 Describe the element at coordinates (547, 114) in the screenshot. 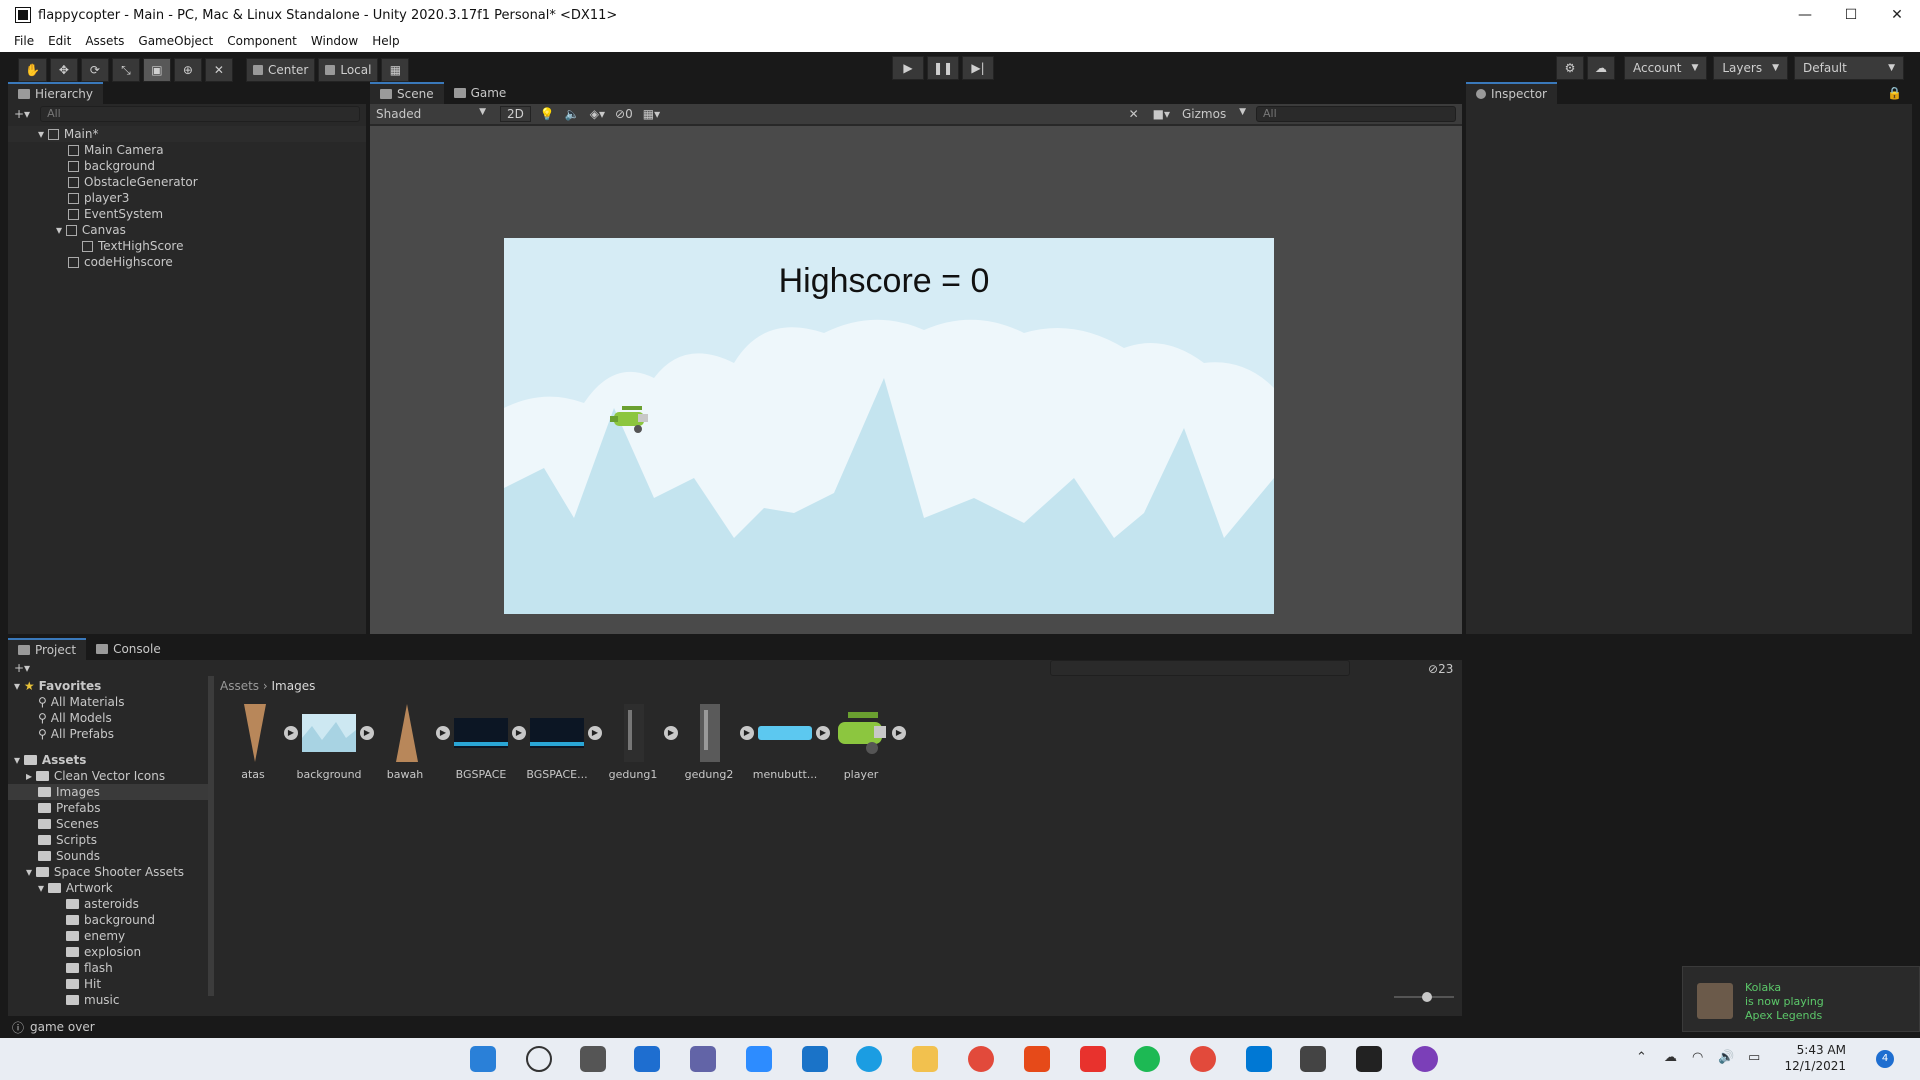

I see `lighting-icon: 💡` at that location.